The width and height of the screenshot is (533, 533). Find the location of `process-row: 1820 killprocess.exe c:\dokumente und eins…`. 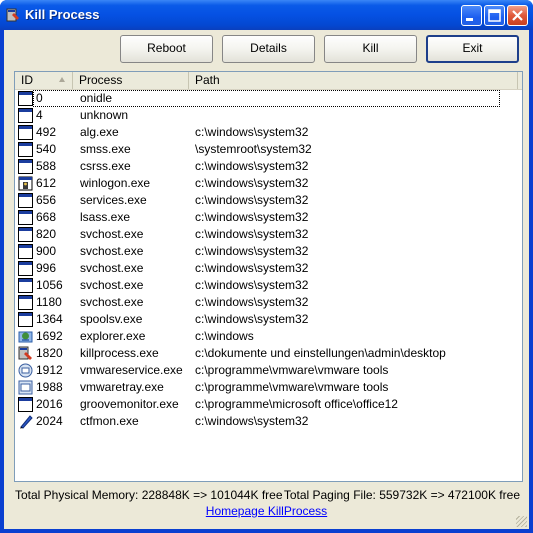

process-row: 1820 killprocess.exe c:\dokumente und eins… is located at coordinates (268, 353).